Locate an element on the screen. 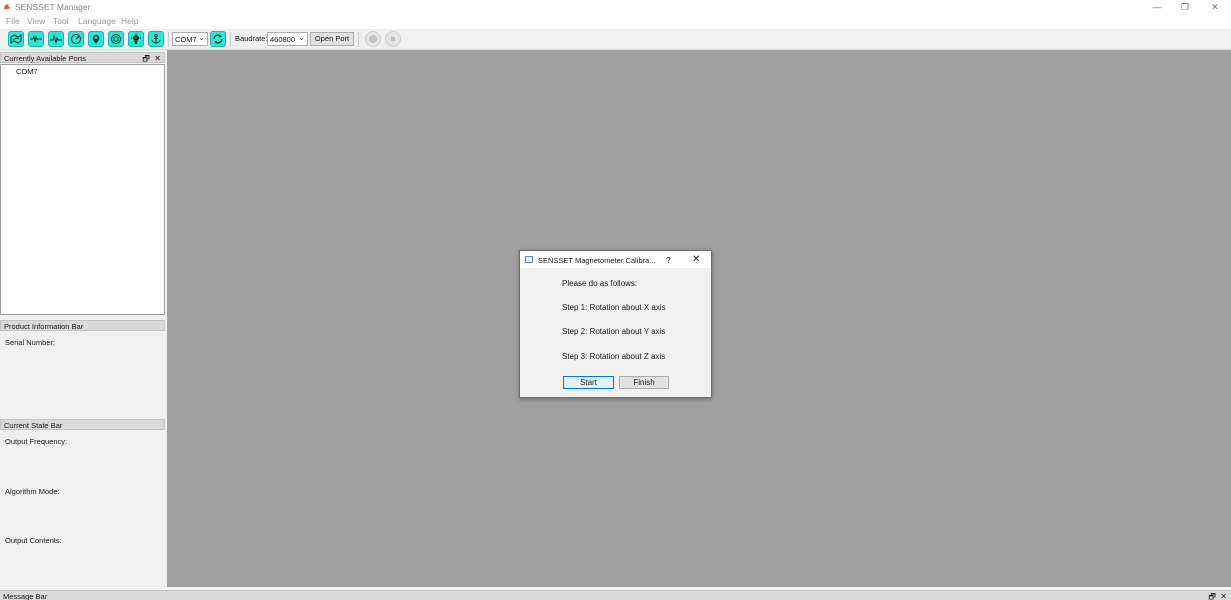  anchor-button is located at coordinates (156, 39).